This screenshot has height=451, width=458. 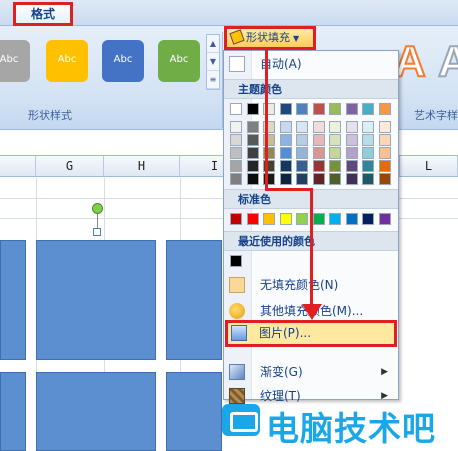 What do you see at coordinates (312, 312) in the screenshot?
I see `guide-arrow-head-icon` at bounding box center [312, 312].